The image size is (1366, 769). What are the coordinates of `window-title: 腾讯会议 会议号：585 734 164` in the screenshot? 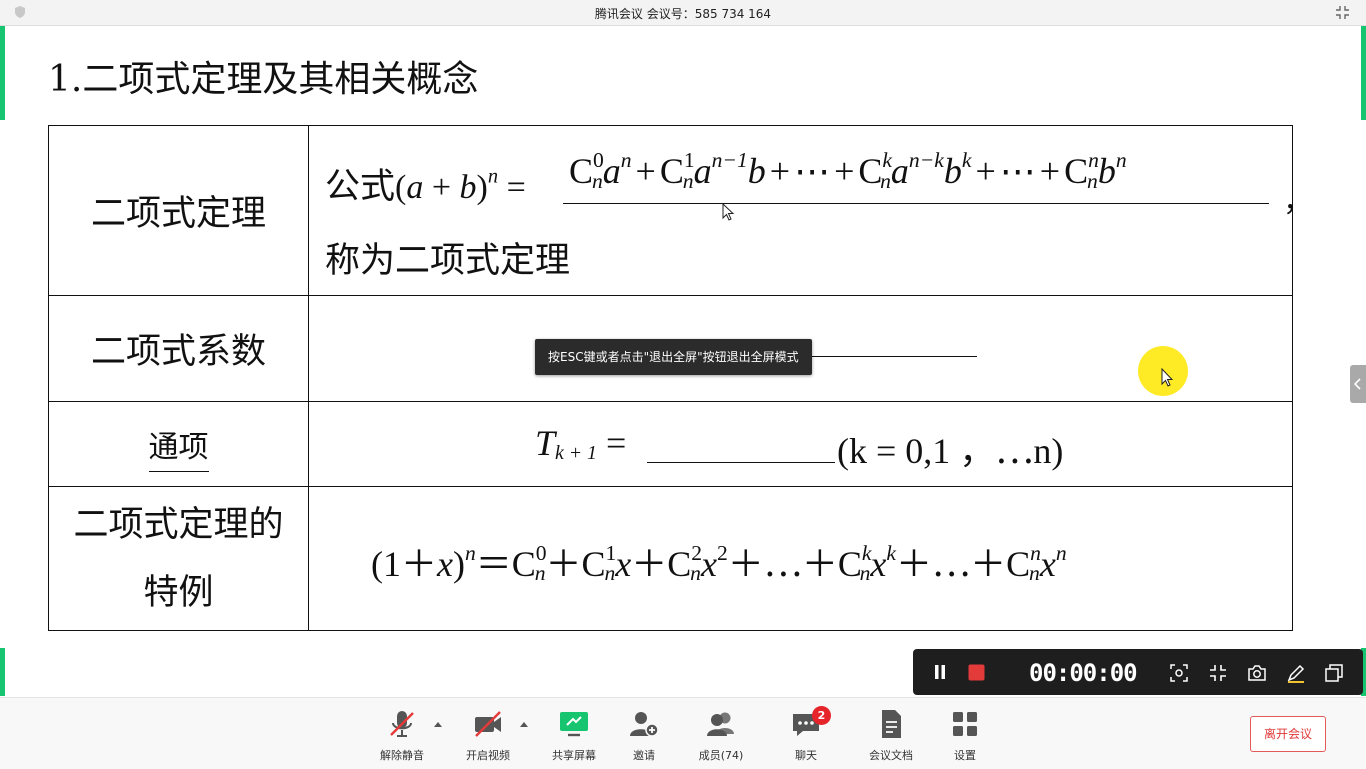 It's located at (683, 14).